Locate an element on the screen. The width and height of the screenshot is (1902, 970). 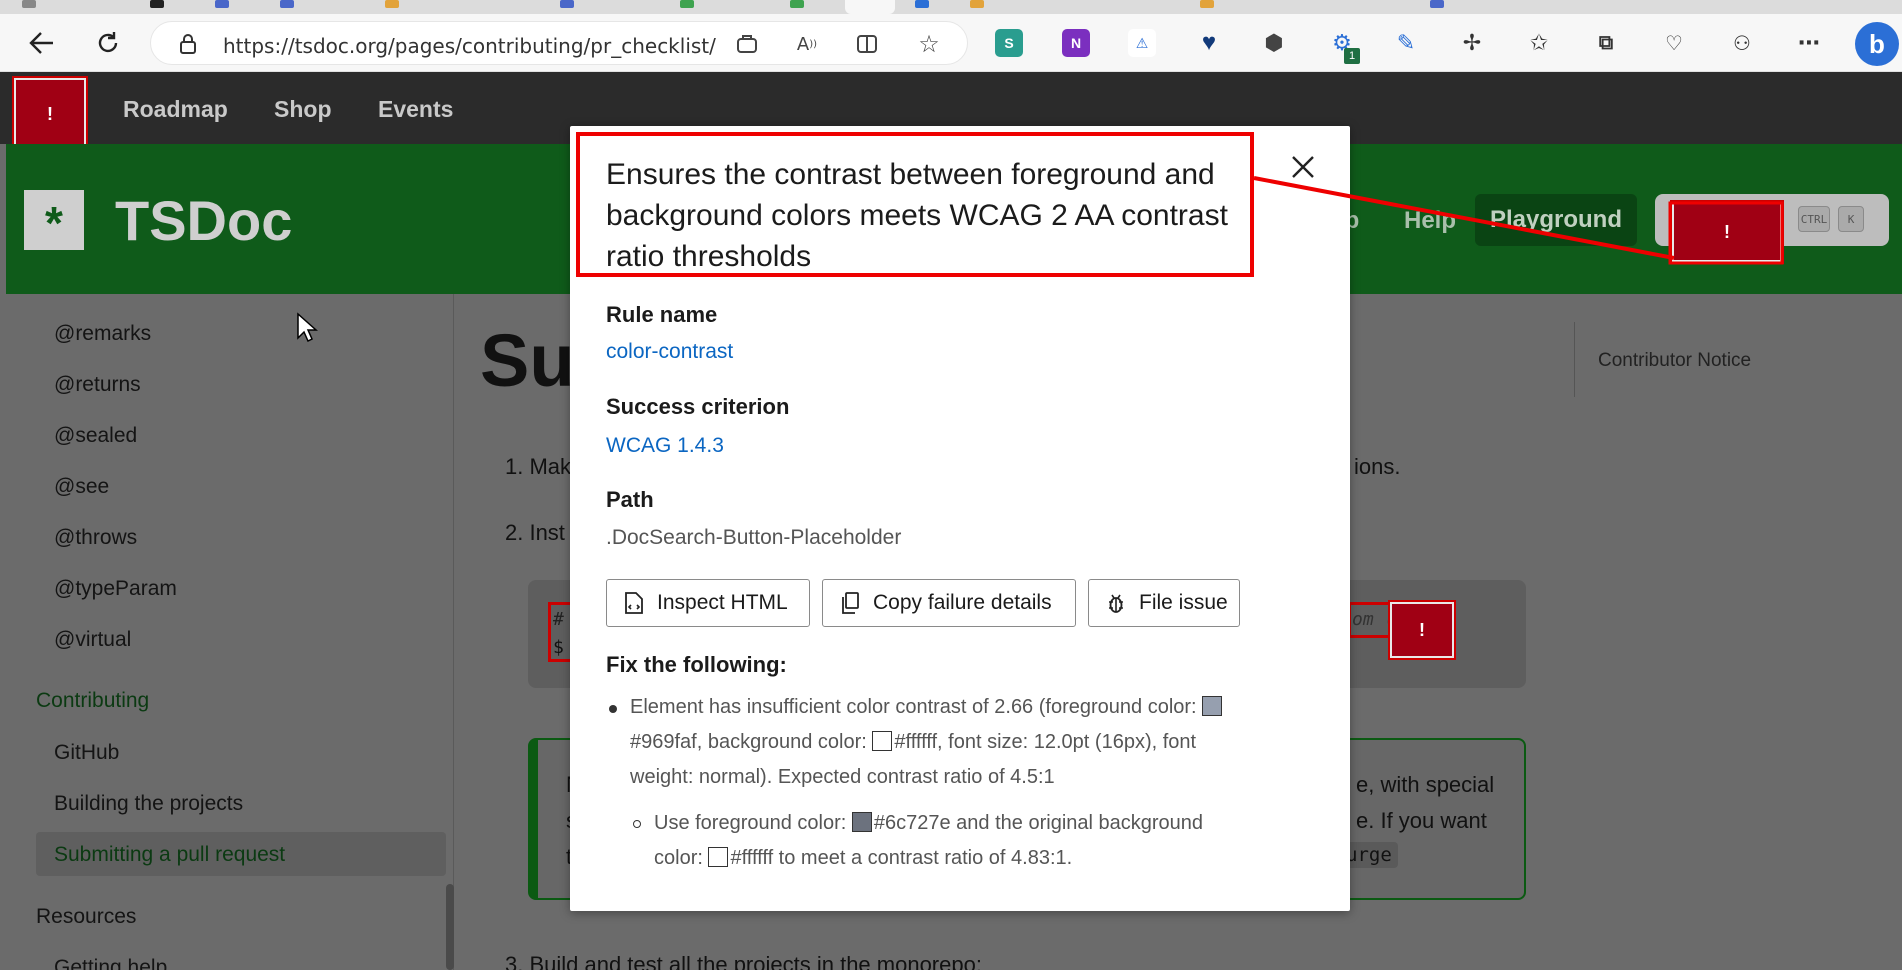
sidebar-item-throws: @throws is located at coordinates (95, 538).